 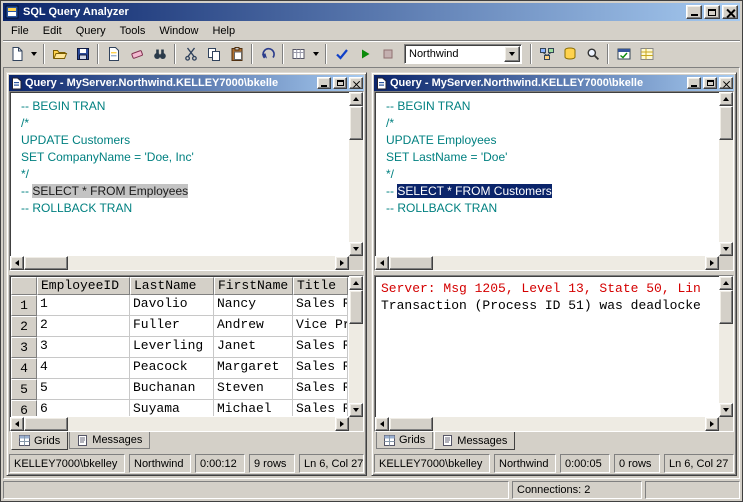 What do you see at coordinates (52, 31) in the screenshot?
I see `menu-item-edit: Edit` at bounding box center [52, 31].